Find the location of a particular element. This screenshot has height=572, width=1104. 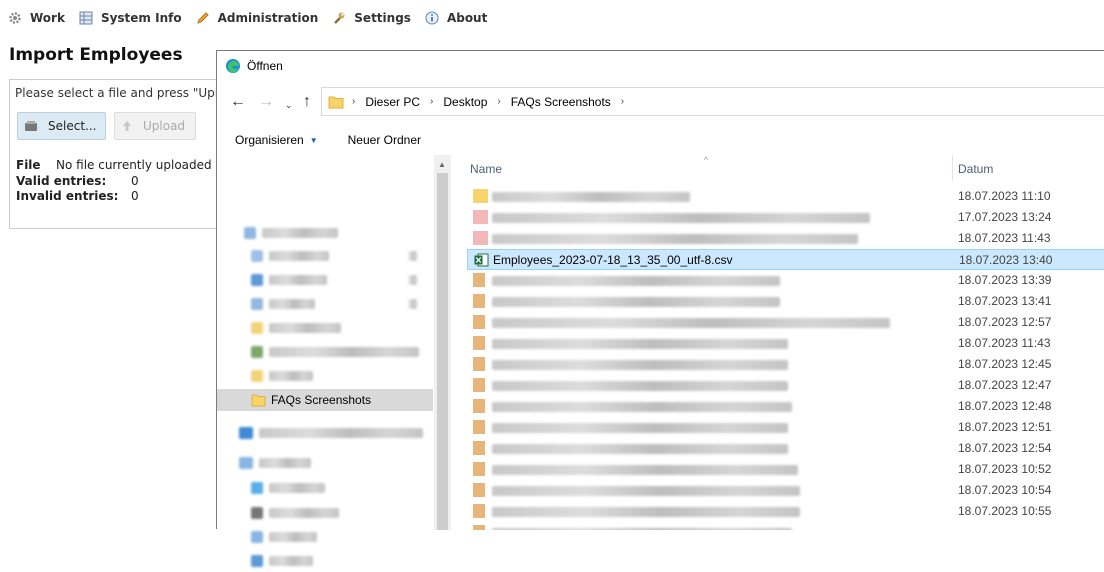

hdd-icon is located at coordinates (31, 126).